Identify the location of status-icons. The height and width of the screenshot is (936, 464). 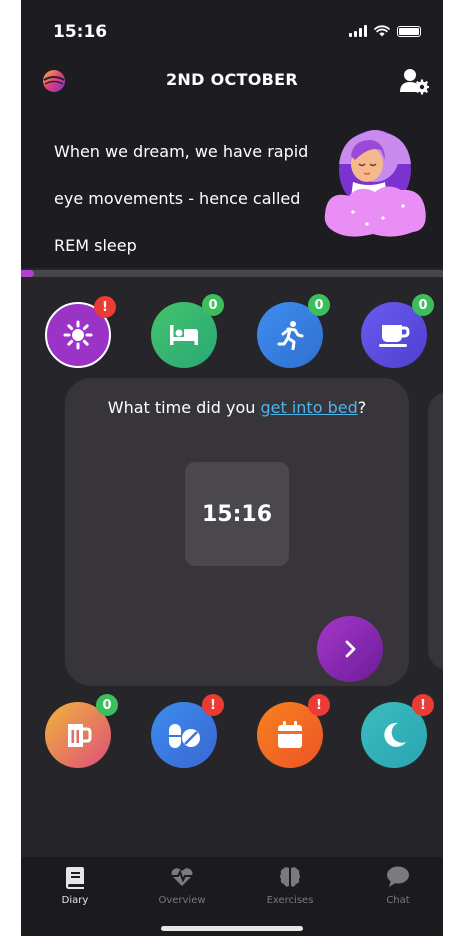
(385, 31).